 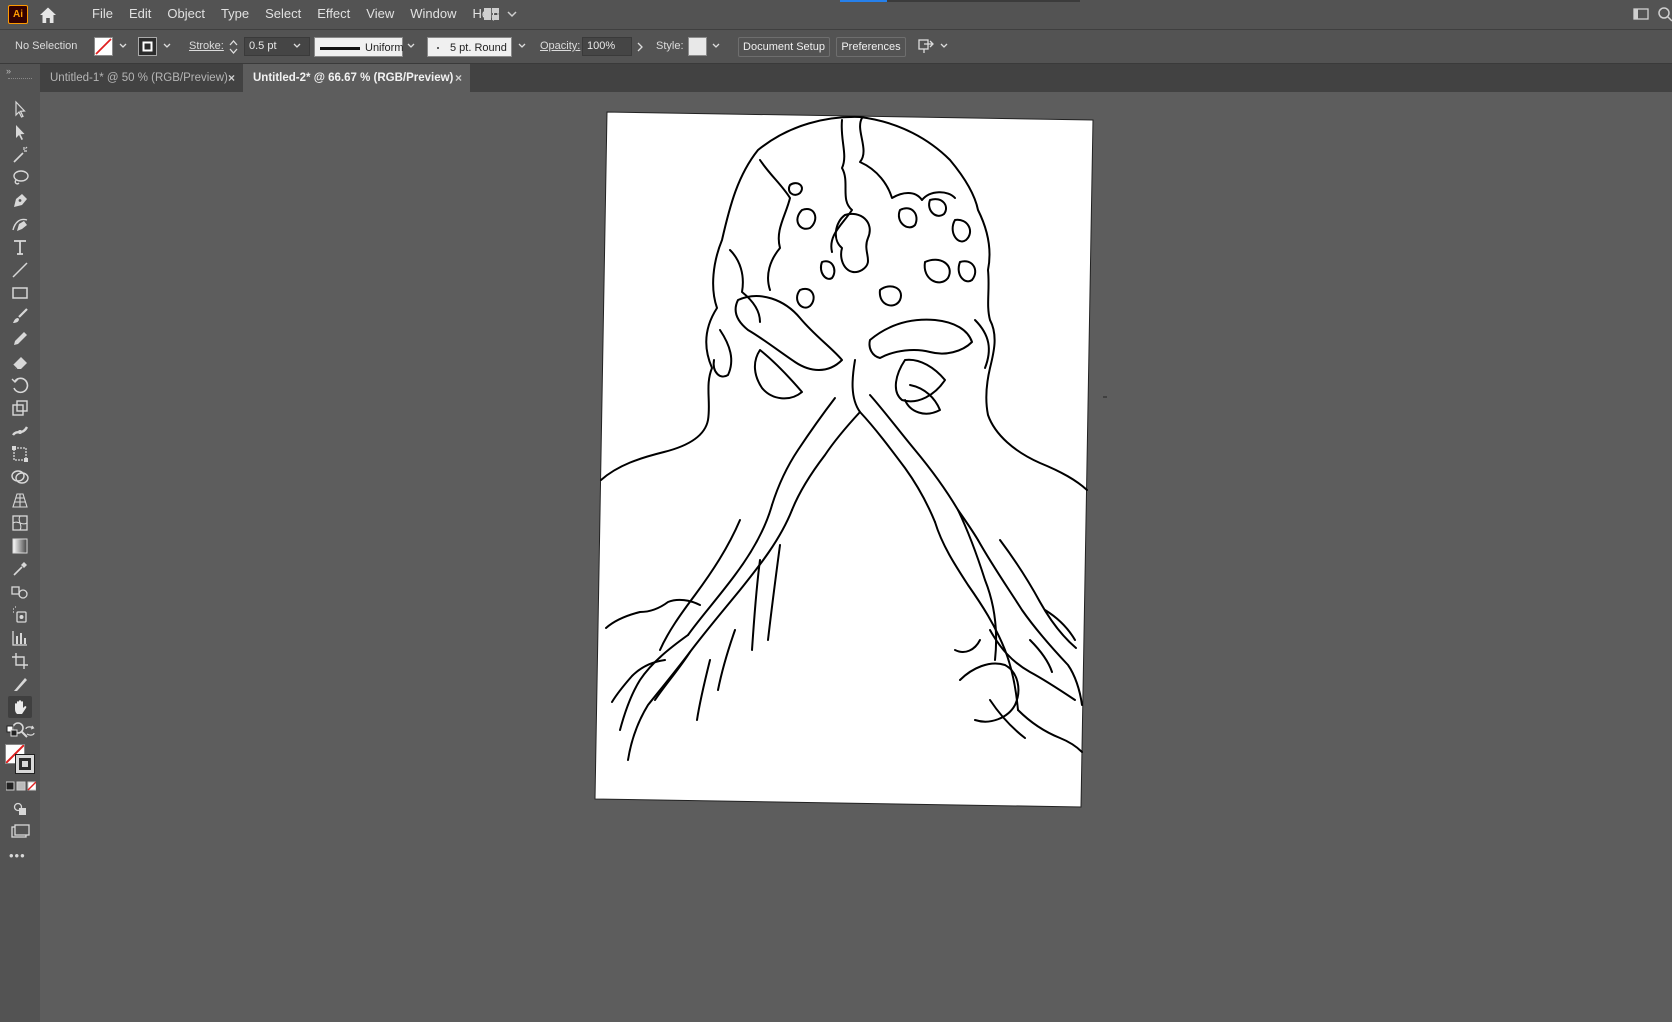 I want to click on curvature-tool-icon, so click(x=20, y=224).